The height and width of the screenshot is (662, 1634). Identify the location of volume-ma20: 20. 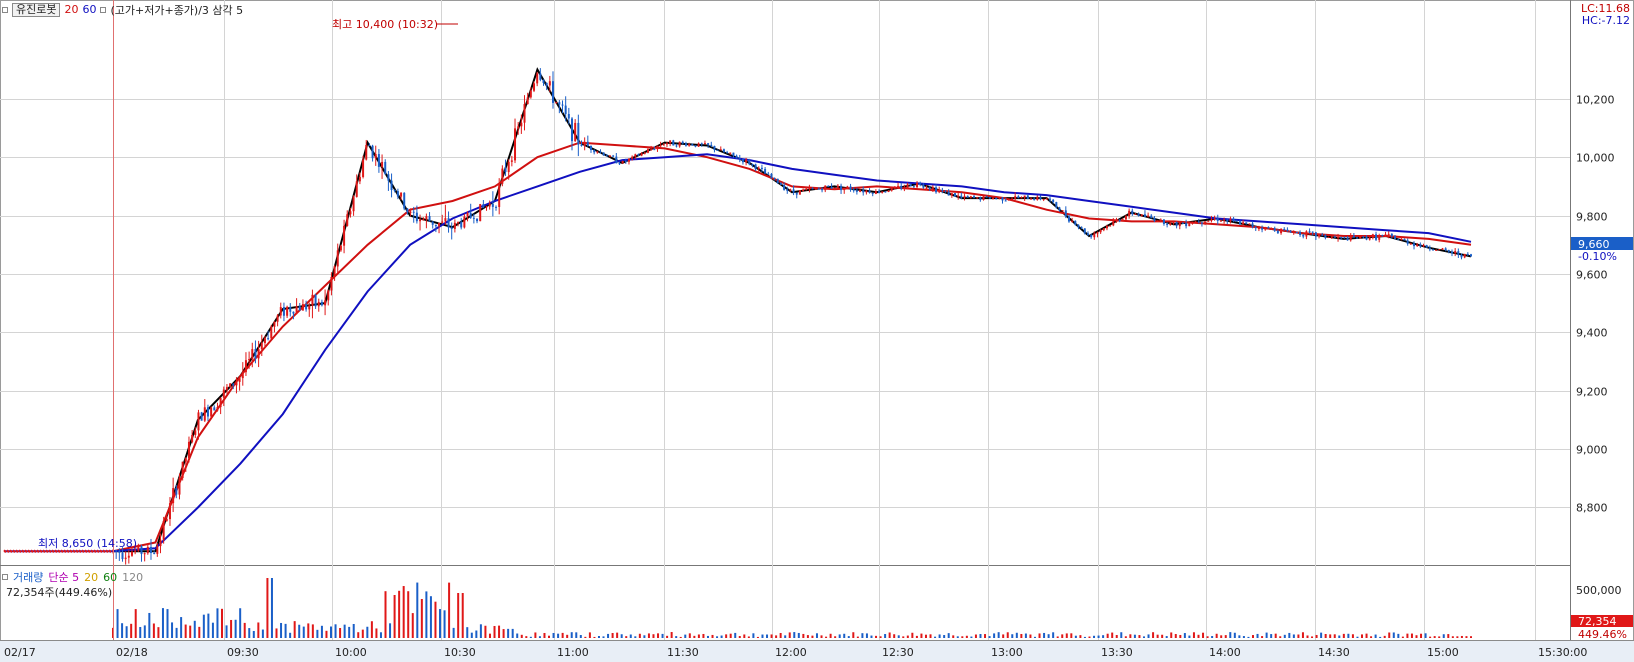
(91, 577).